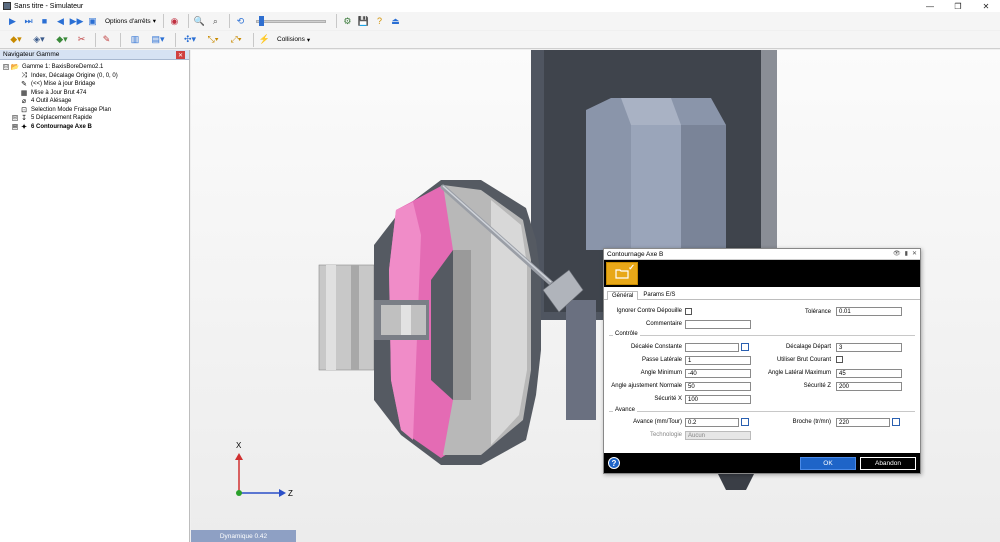  I want to click on operation-icon: ⊡, so click(24, 110).